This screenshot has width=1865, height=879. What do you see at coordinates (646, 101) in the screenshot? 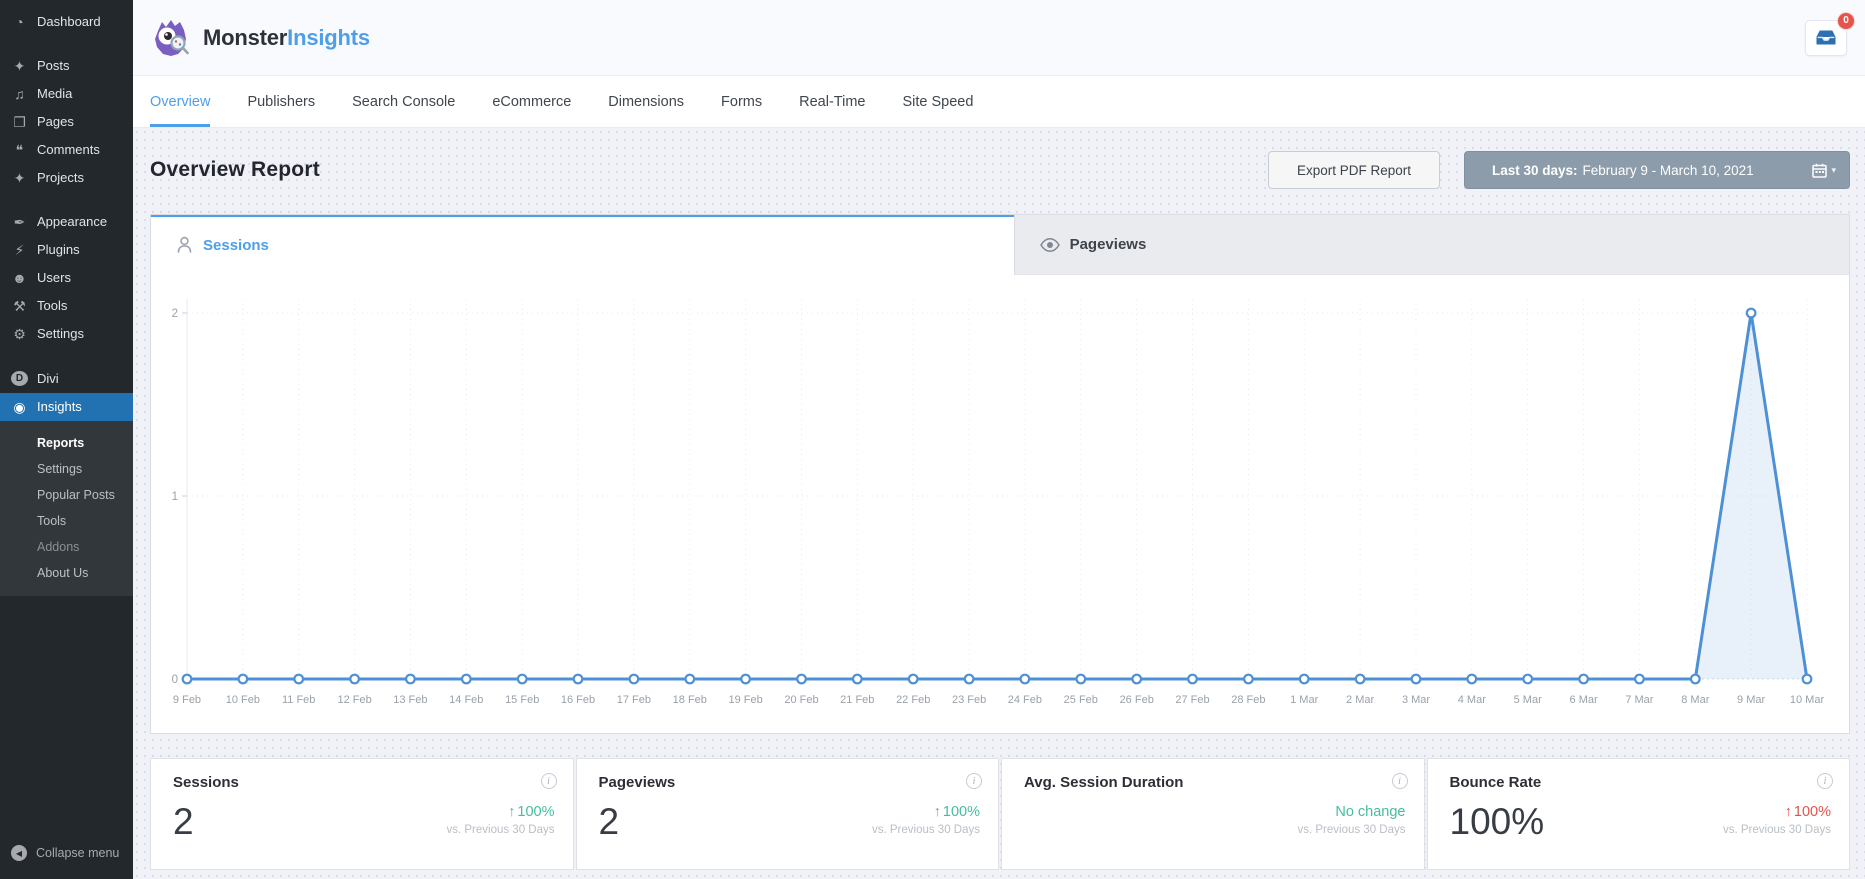
I see `nav-tab-dimensions: Dimensions` at bounding box center [646, 101].